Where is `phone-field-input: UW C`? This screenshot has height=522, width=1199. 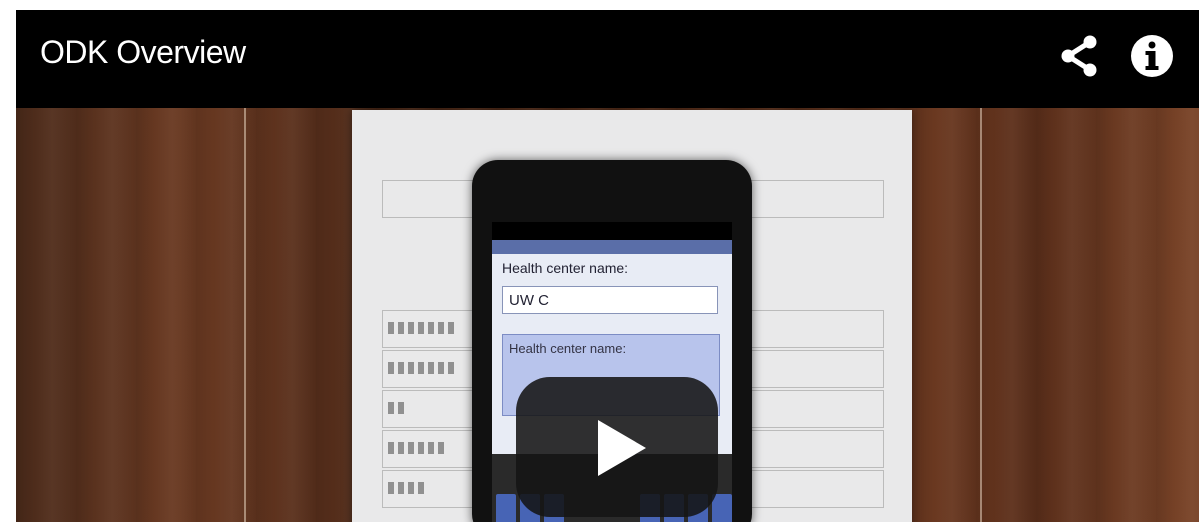
phone-field-input: UW C is located at coordinates (610, 300).